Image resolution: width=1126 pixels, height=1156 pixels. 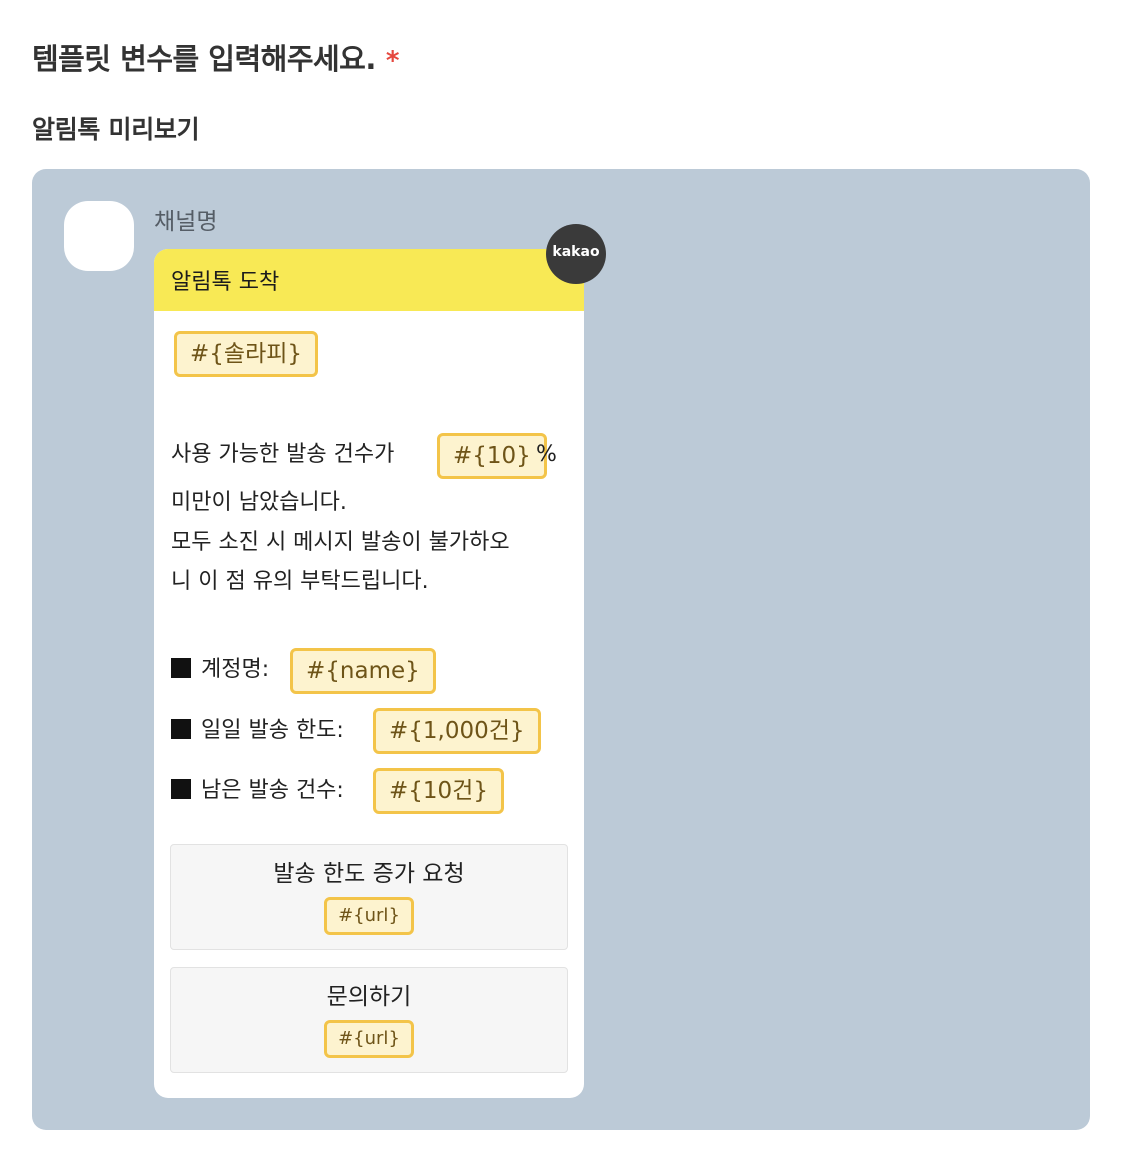 What do you see at coordinates (116, 129) in the screenshot?
I see `preview-heading: 알림톡 미리보기` at bounding box center [116, 129].